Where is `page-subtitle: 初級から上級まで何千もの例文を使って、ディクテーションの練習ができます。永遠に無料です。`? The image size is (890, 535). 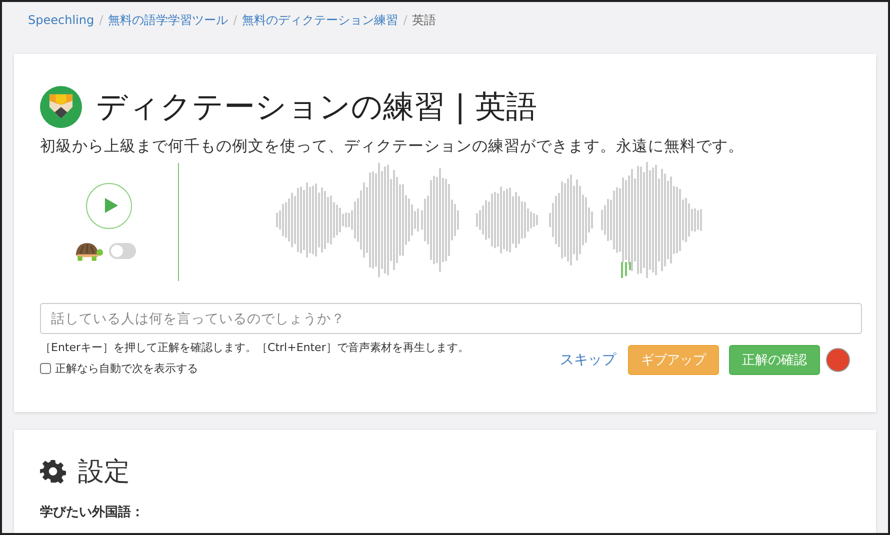
page-subtitle: 初級から上級まで何千もの例文を使って、ディクテーションの練習ができます。永遠に無料です。 is located at coordinates (392, 146).